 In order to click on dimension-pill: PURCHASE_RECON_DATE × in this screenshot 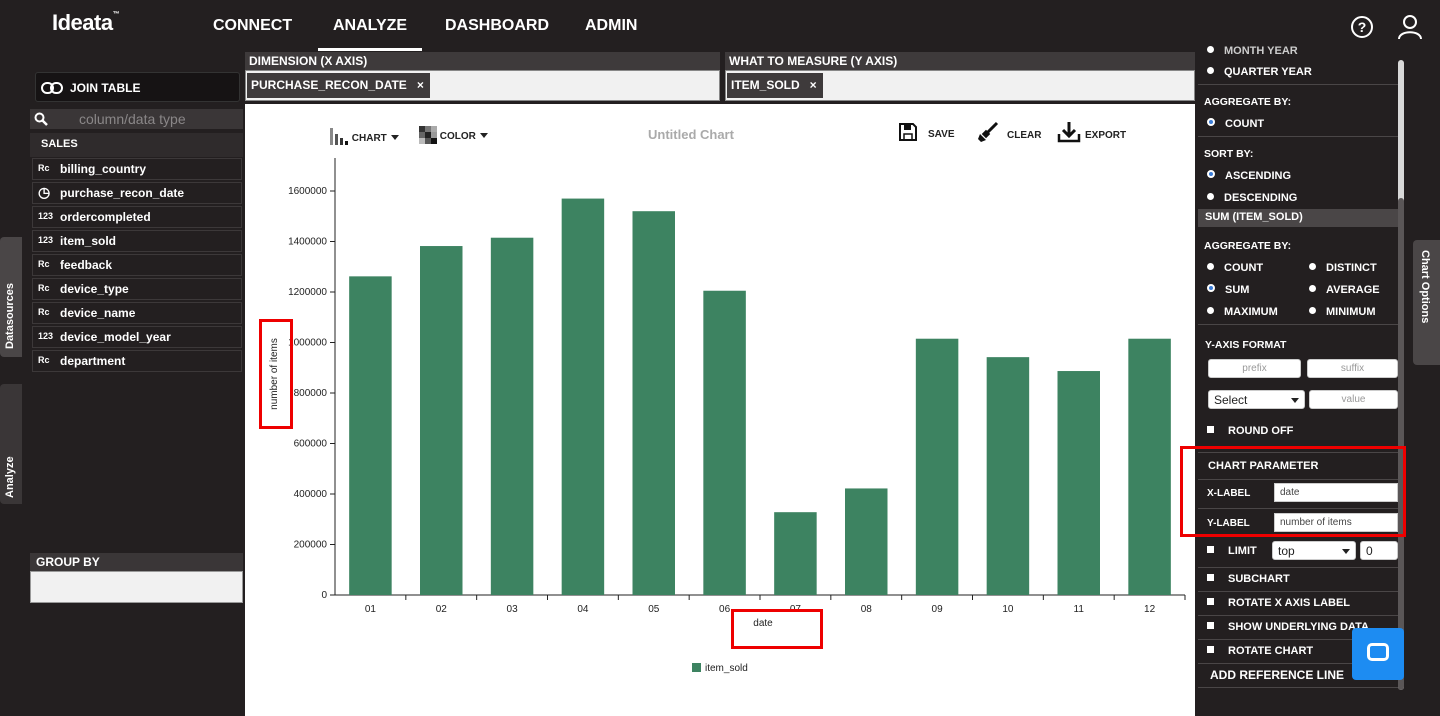, I will do `click(338, 85)`.